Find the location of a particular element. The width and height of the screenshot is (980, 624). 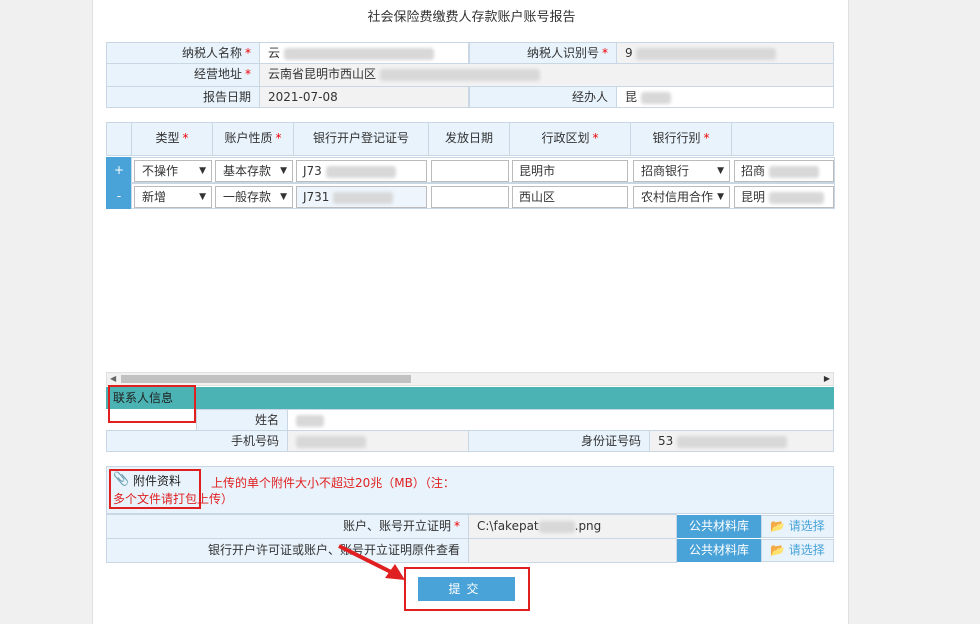

type-select: 新增 ▼ is located at coordinates (173, 197).